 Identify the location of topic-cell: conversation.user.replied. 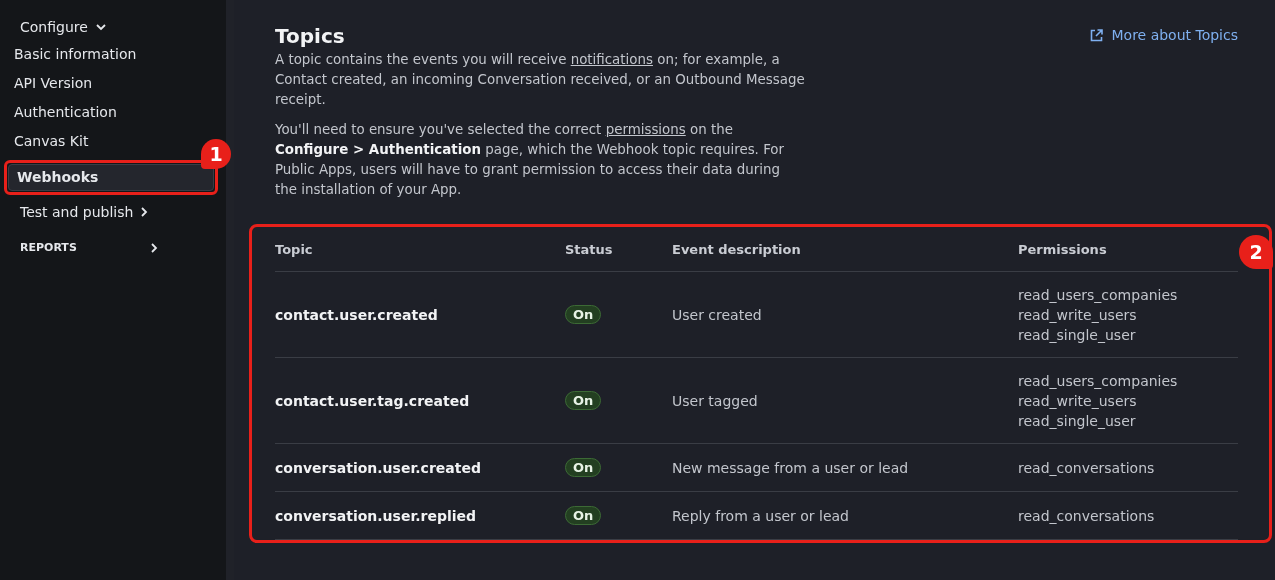
(420, 515).